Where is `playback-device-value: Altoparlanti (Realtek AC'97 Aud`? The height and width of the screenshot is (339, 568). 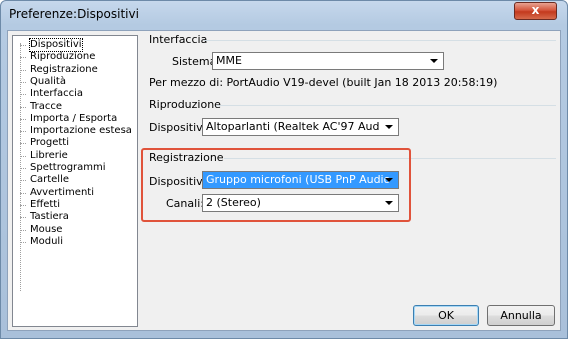 playback-device-value: Altoparlanti (Realtek AC'97 Aud is located at coordinates (293, 126).